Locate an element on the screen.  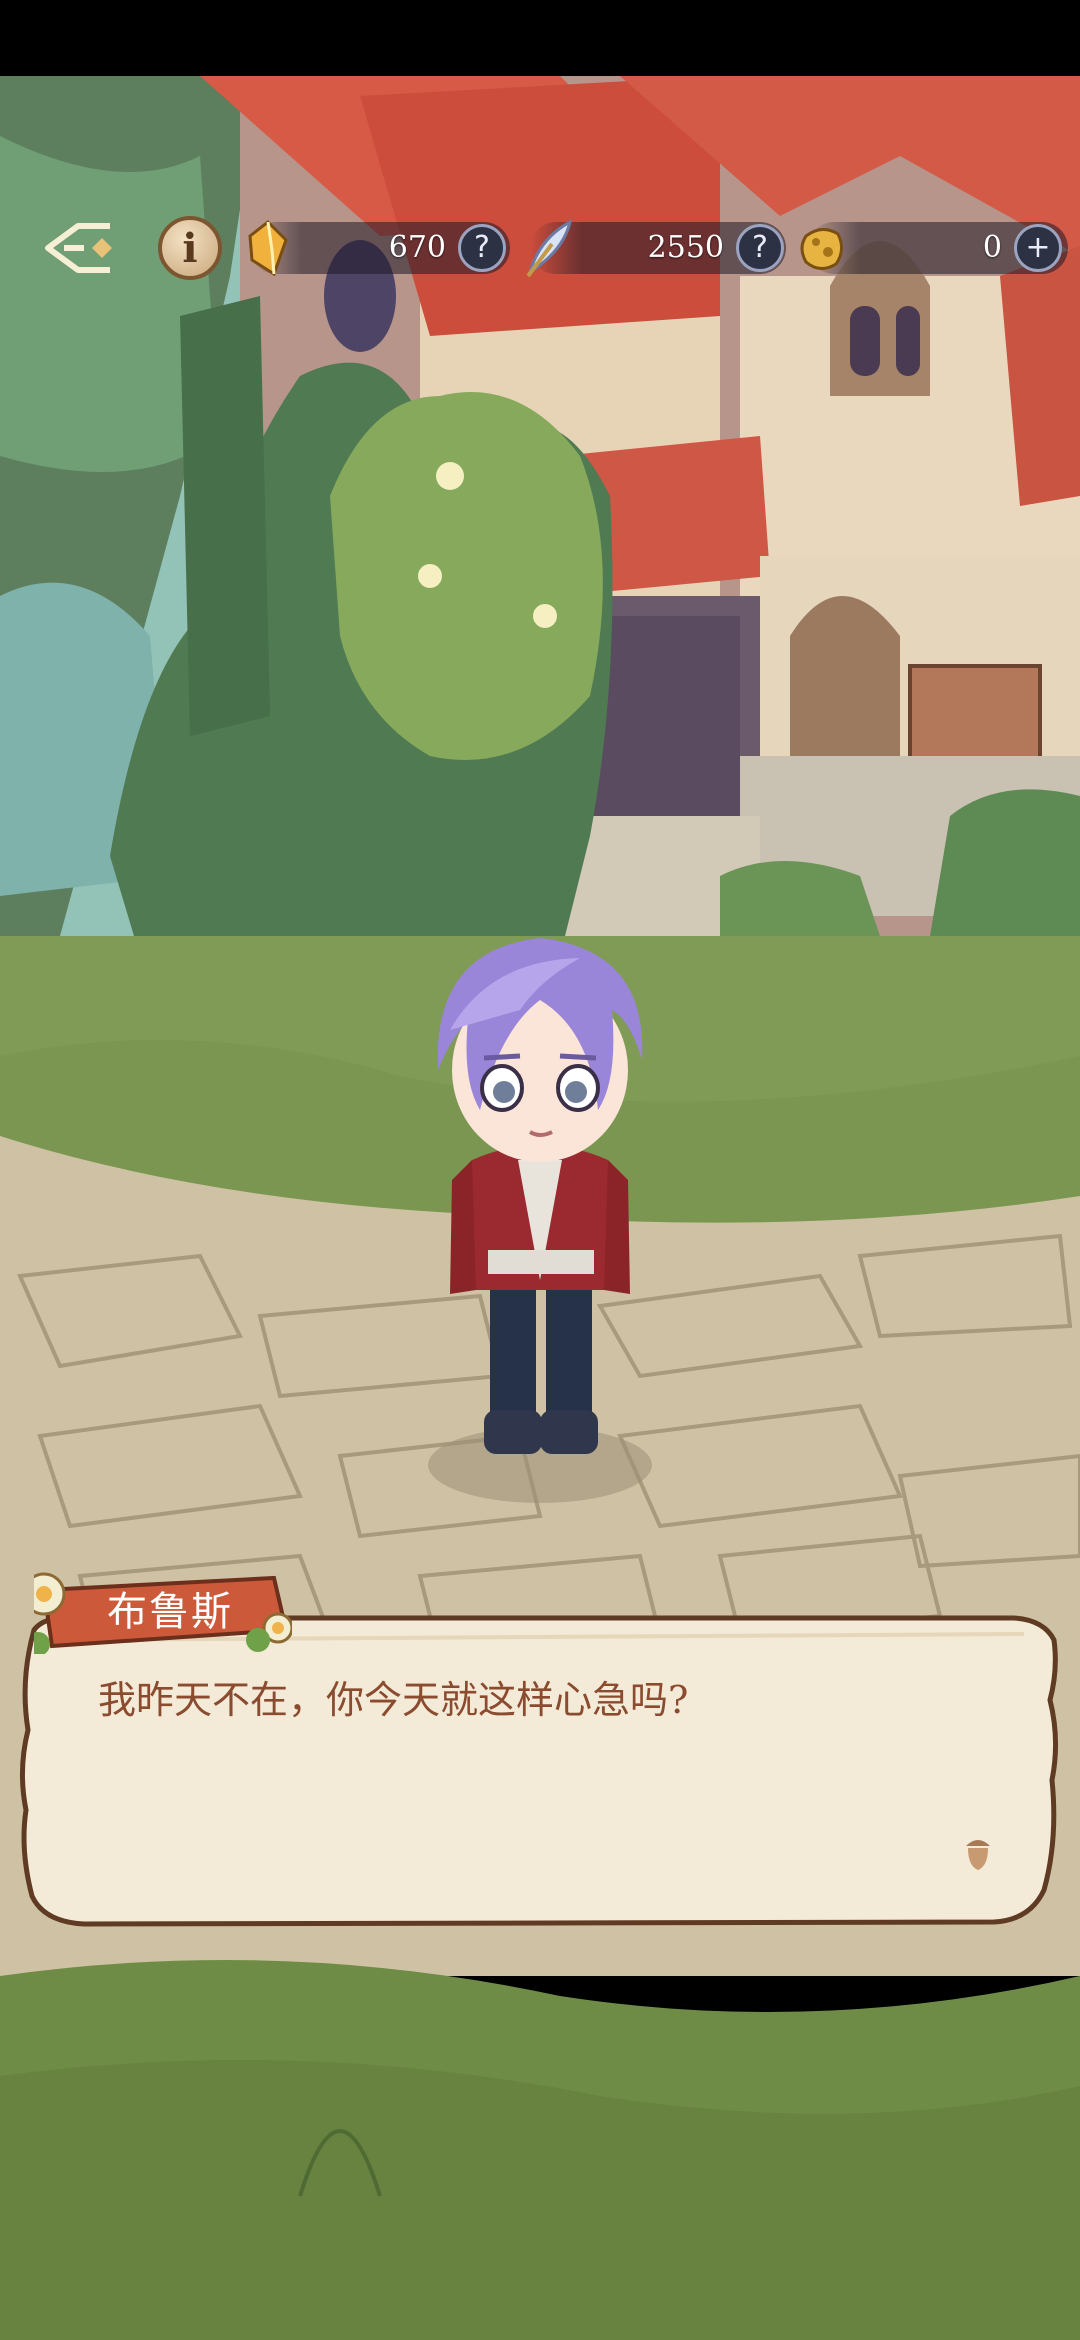
status-bar is located at coordinates (540, 38).